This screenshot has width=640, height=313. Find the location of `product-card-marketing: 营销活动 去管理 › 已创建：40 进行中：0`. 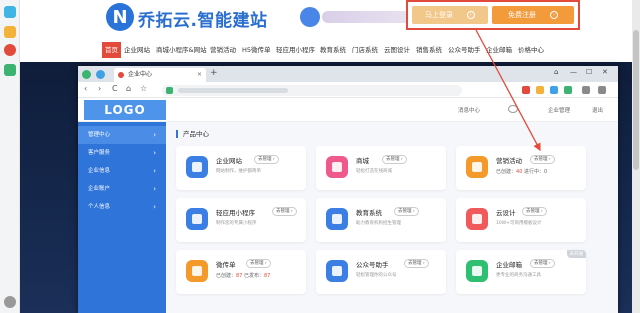

product-card-marketing: 营销活动 去管理 › 已创建：40 进行中：0 is located at coordinates (521, 168).